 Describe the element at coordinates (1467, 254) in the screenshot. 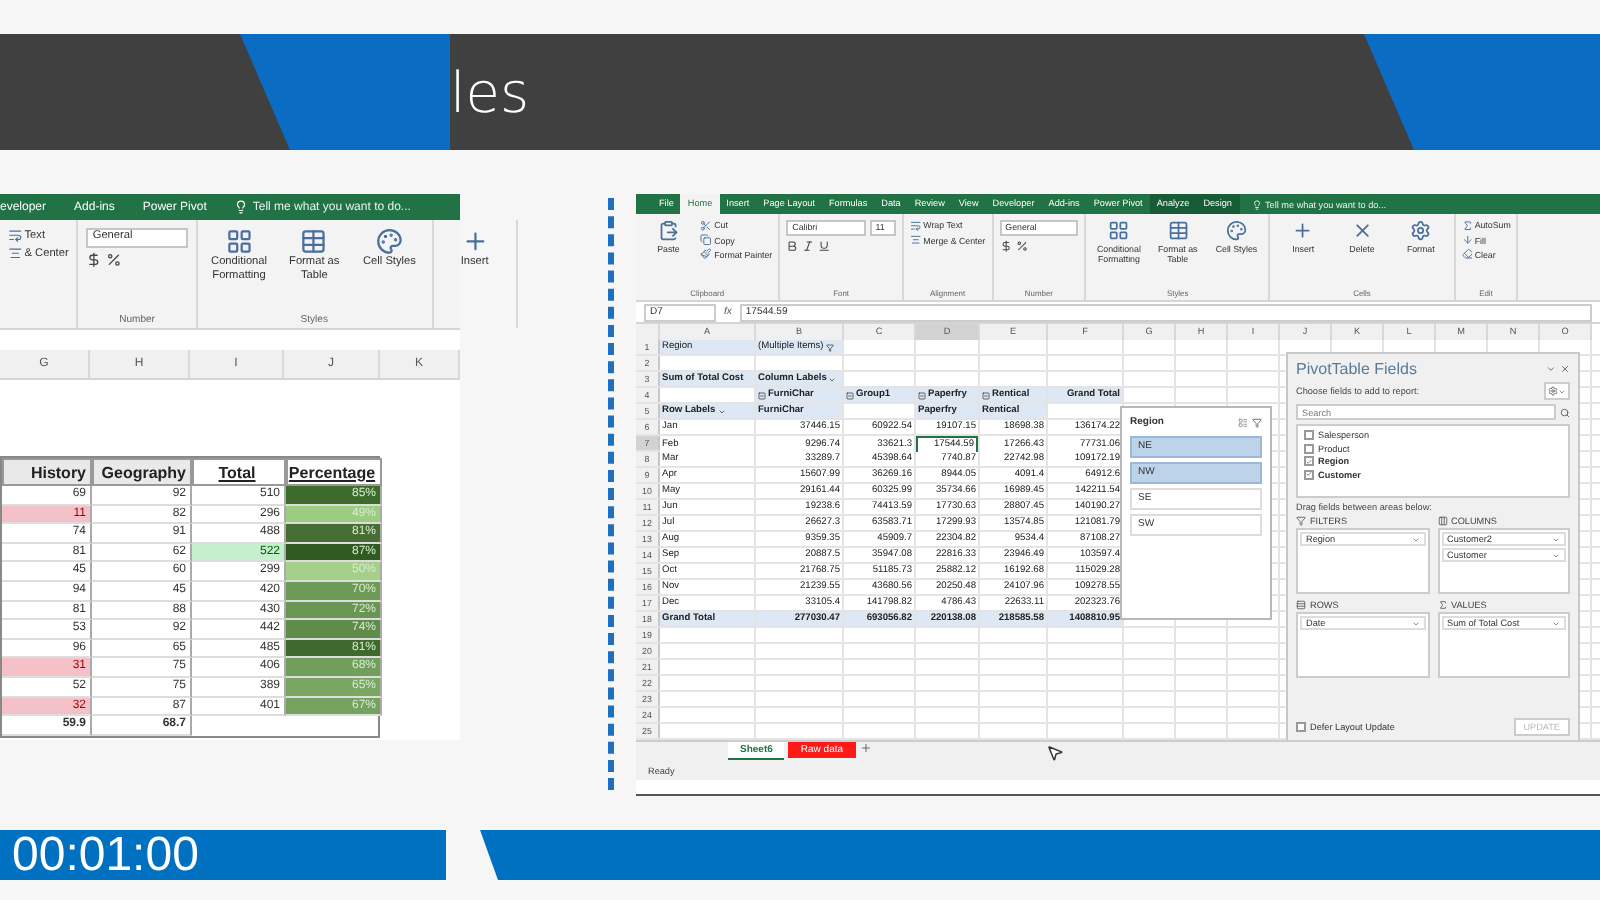

I see `eraser-icon` at that location.